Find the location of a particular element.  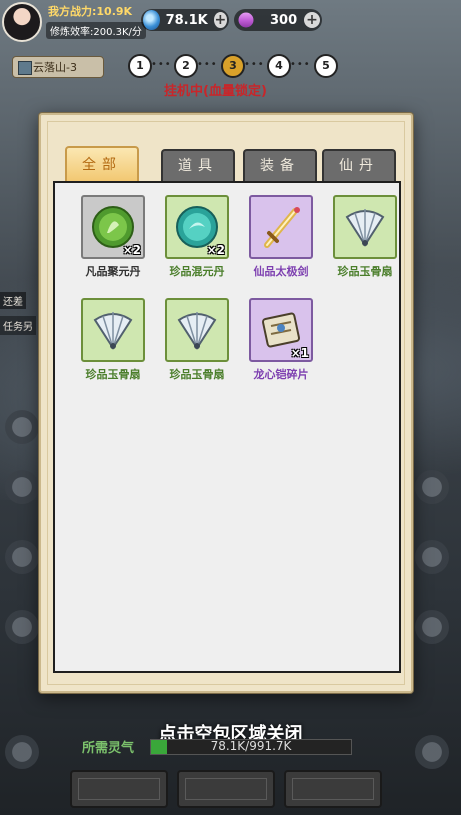

inventory-item: ×2 凡品聚元丹 is located at coordinates (113, 240).